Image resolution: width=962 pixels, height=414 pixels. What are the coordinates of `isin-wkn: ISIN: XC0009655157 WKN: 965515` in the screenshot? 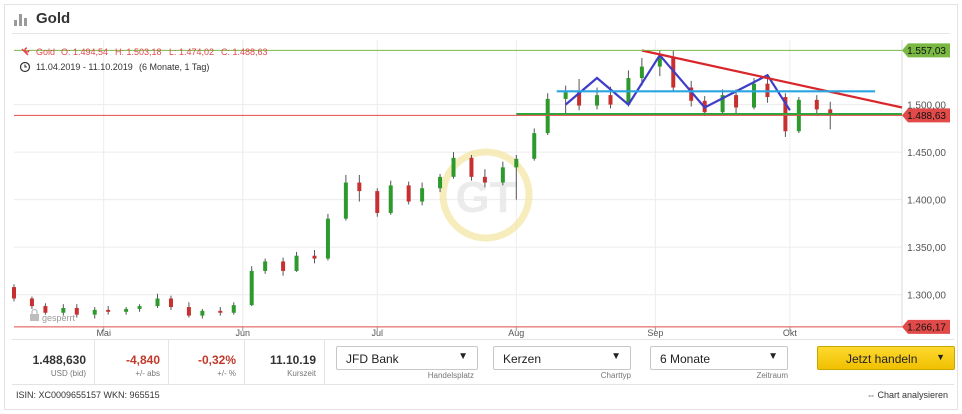 It's located at (88, 395).